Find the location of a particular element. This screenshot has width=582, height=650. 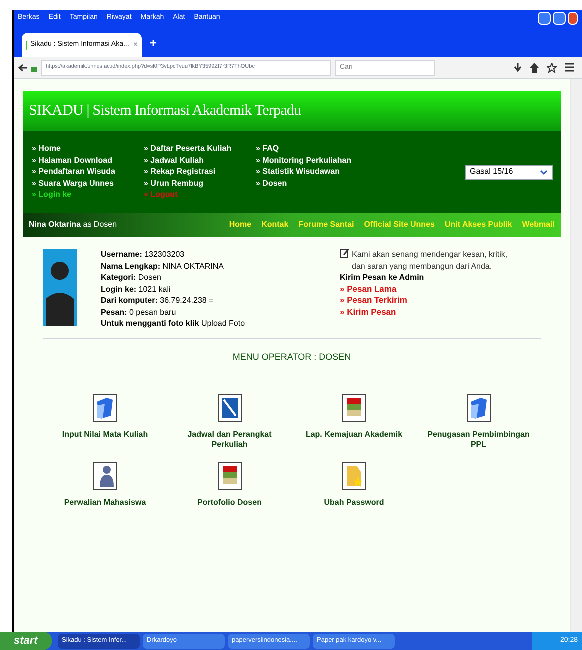

close-button is located at coordinates (573, 18).